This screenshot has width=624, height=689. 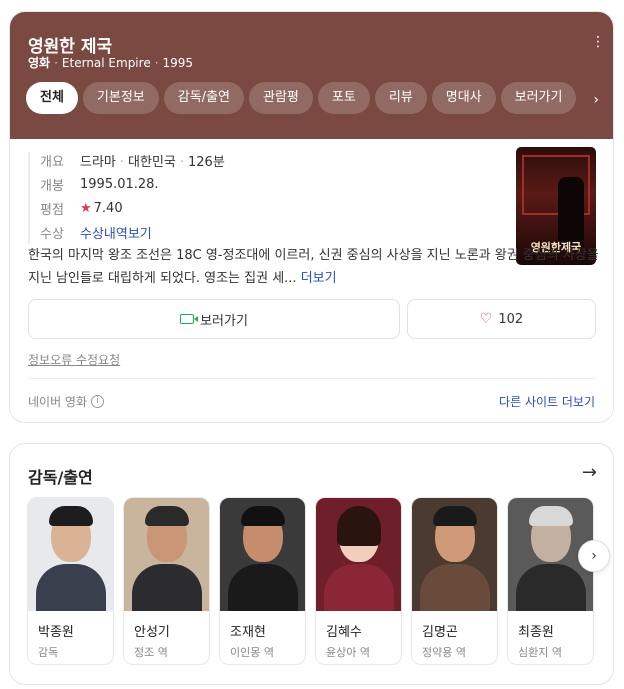 I want to click on movie-category: 영화, so click(x=39, y=63).